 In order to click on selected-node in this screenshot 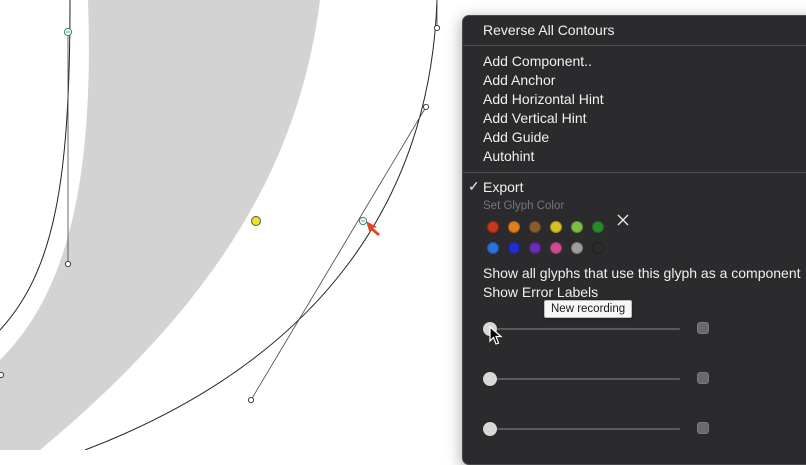, I will do `click(256, 221)`.